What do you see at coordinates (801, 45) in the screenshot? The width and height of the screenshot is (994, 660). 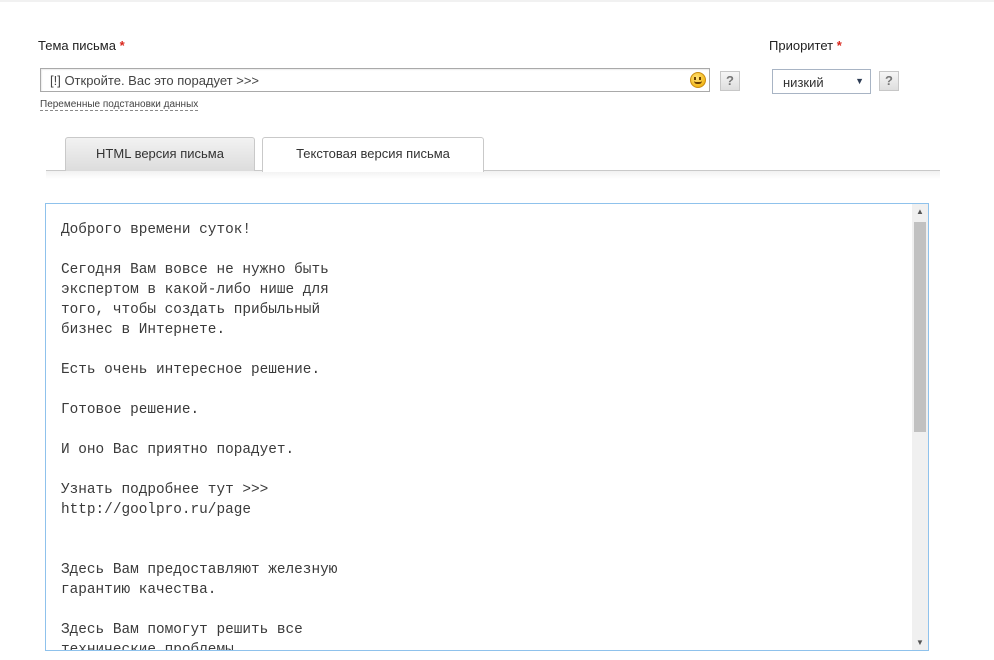 I see `priority-label-text: Приоритет` at bounding box center [801, 45].